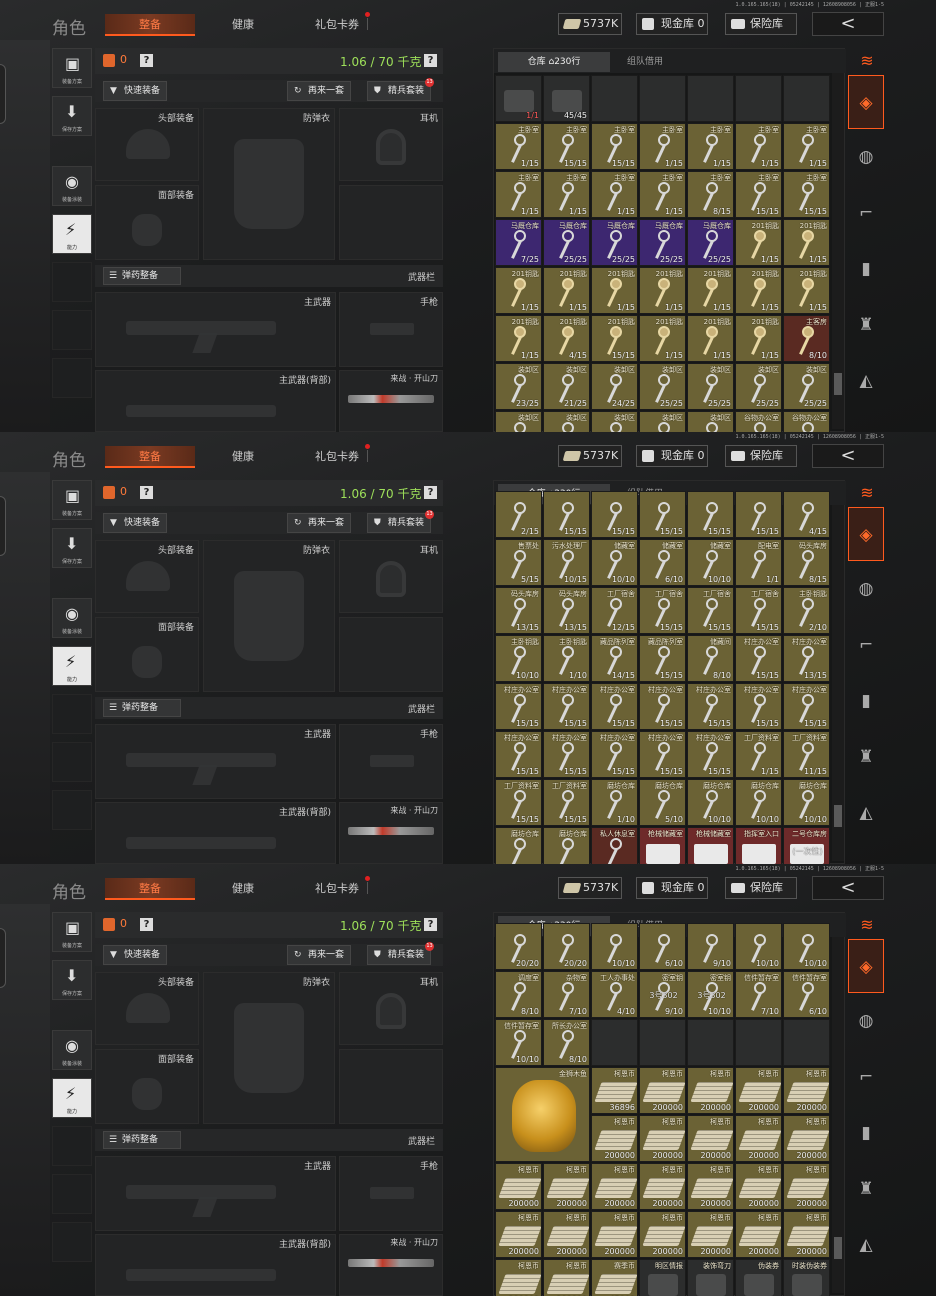 The width and height of the screenshot is (936, 1296). Describe the element at coordinates (142, 276) in the screenshot. I see `ammo-prep-button: ☰ 弹药整备` at that location.